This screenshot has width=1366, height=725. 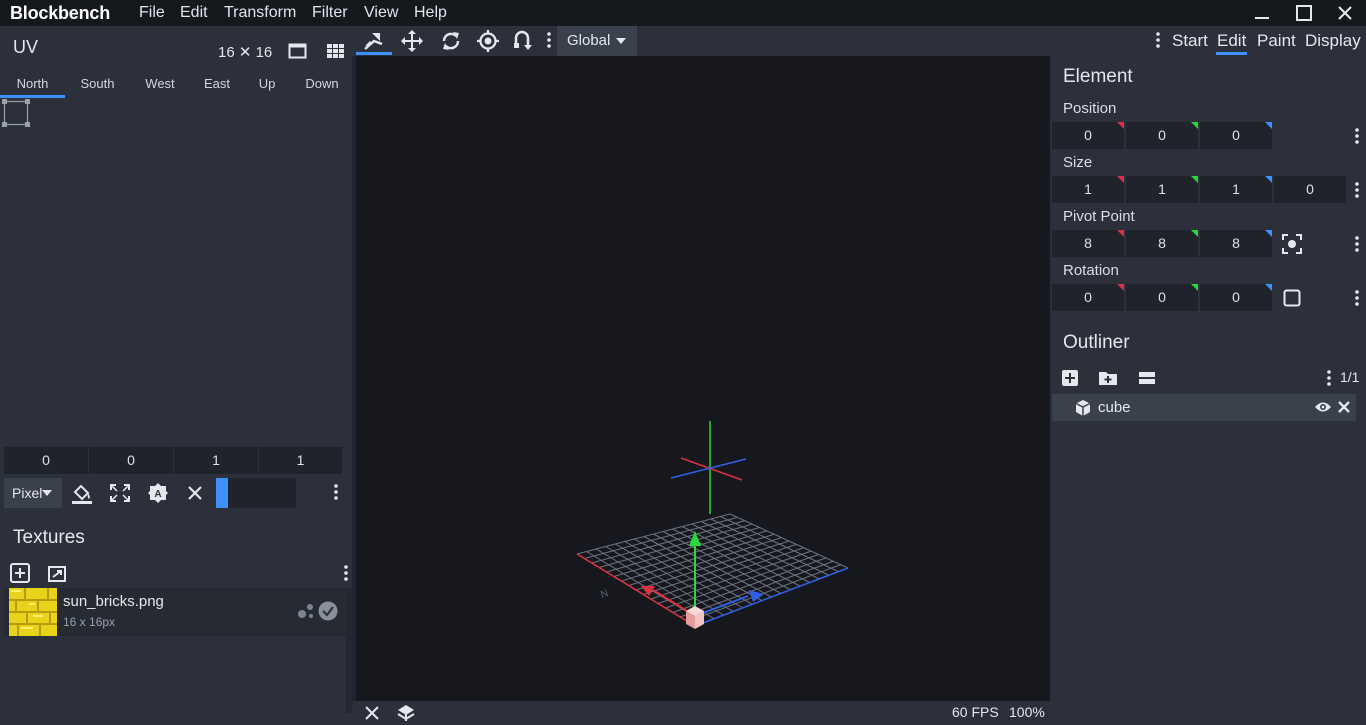 What do you see at coordinates (1158, 41) in the screenshot?
I see `modes-menu-dots-icon` at bounding box center [1158, 41].